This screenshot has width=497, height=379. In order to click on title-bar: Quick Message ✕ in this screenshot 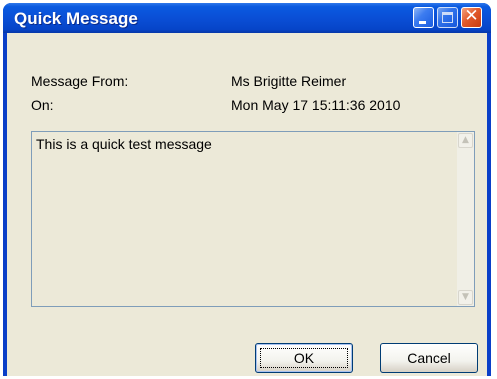, I will do `click(247, 18)`.